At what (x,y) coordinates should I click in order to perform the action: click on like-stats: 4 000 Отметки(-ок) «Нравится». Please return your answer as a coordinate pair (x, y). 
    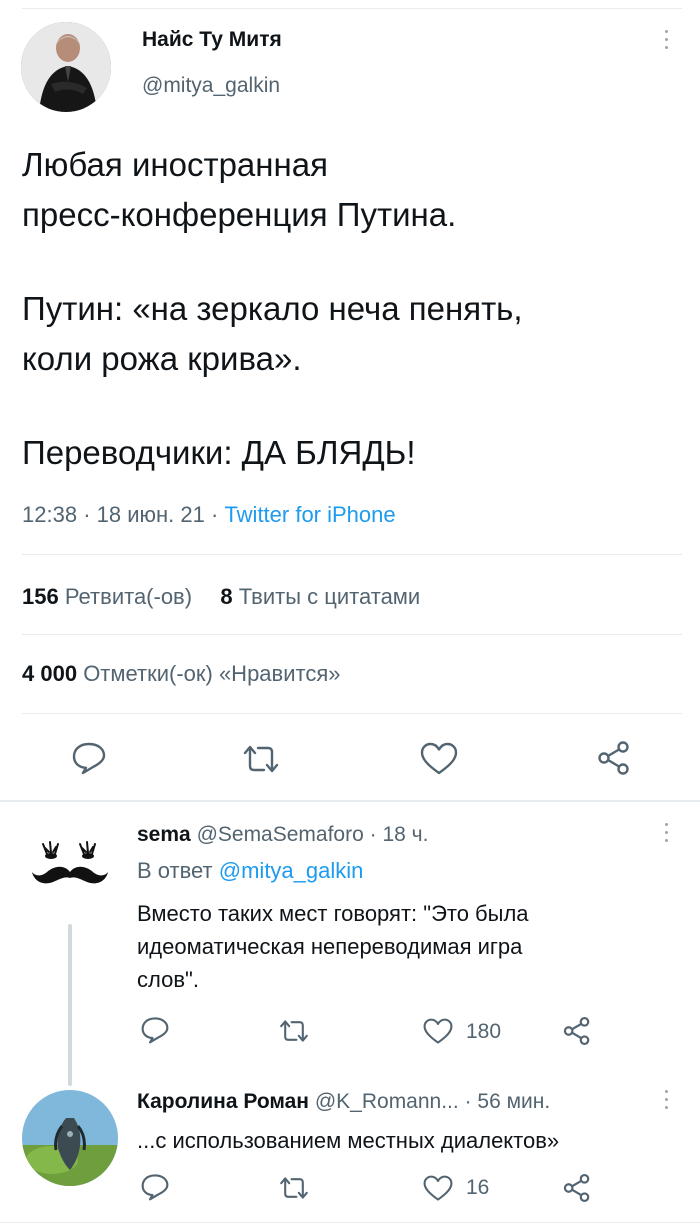
    Looking at the image, I should click on (181, 674).